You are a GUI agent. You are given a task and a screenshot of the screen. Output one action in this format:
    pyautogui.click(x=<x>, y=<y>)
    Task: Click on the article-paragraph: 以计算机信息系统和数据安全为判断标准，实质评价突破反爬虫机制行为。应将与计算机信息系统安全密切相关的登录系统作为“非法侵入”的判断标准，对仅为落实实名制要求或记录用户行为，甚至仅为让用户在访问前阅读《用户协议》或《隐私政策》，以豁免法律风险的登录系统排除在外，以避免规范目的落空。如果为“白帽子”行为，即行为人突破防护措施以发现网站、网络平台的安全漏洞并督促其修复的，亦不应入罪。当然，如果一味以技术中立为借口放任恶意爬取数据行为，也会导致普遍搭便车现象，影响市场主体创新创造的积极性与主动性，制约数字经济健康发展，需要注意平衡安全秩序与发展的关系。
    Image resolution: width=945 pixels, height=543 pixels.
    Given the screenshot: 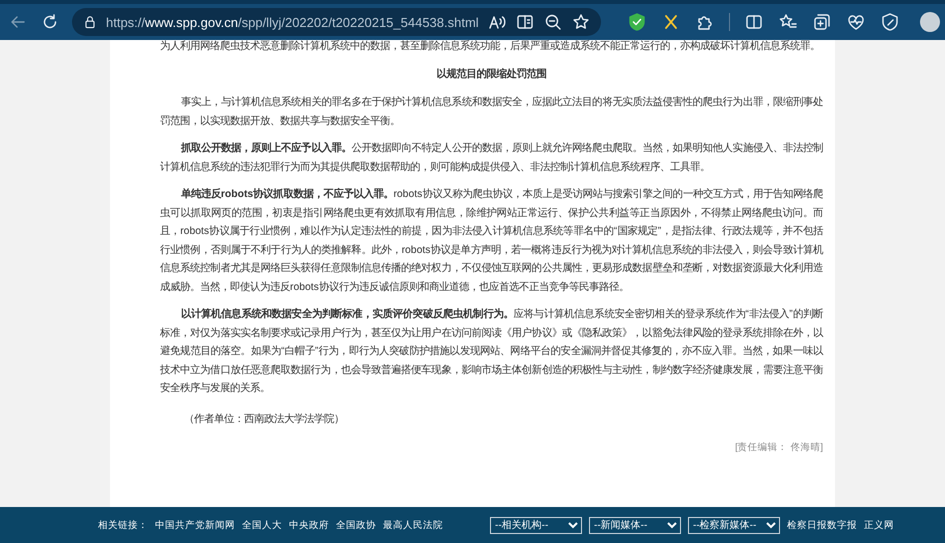 What is the action you would take?
    pyautogui.click(x=491, y=351)
    